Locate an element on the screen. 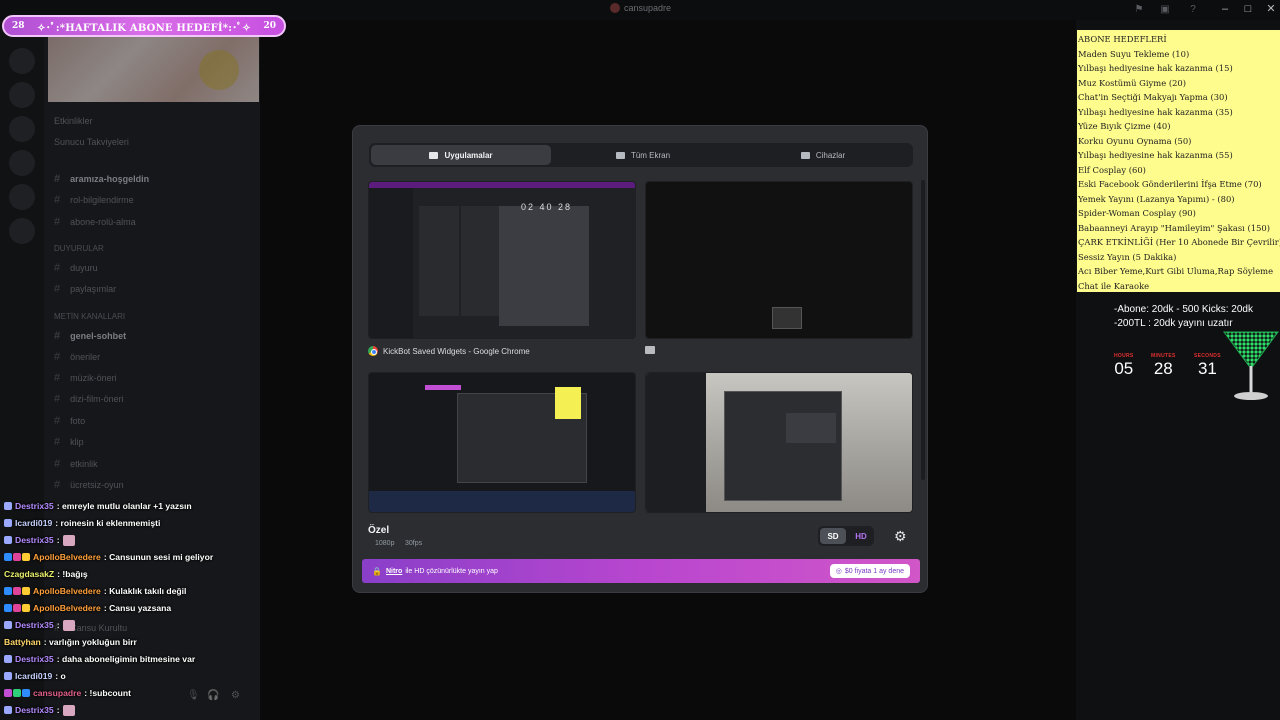  goal-item: Korku Oyunu Oynama (50) is located at coordinates (1135, 140).